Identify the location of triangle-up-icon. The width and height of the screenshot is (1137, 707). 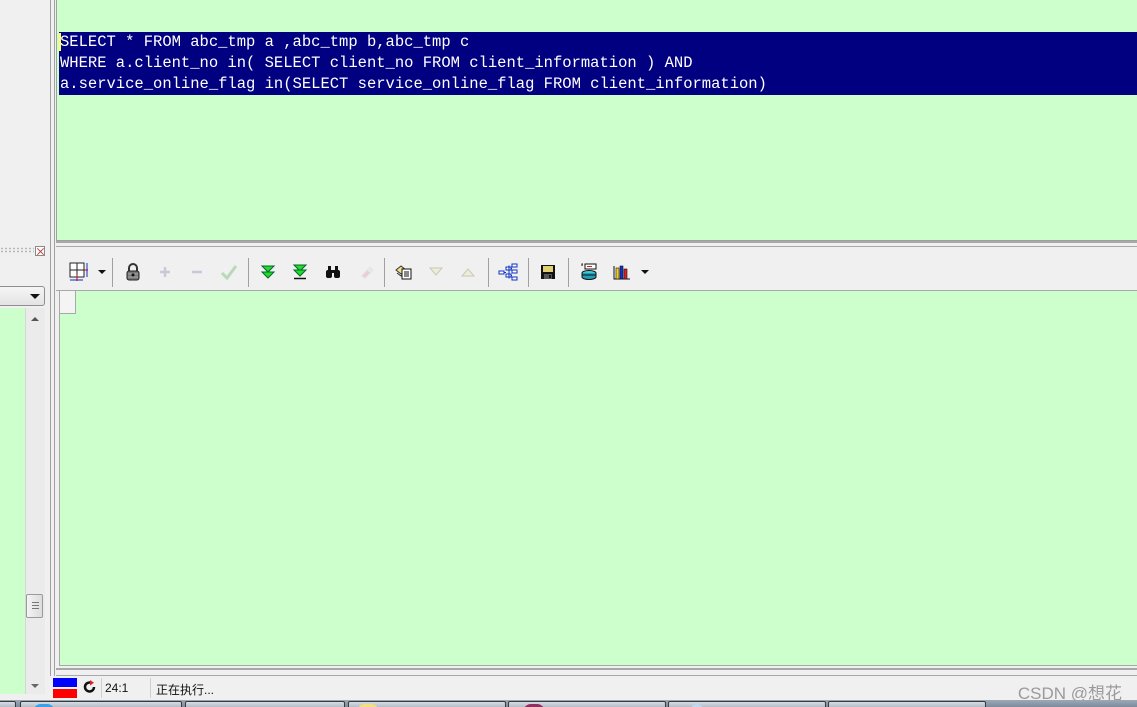
(468, 272).